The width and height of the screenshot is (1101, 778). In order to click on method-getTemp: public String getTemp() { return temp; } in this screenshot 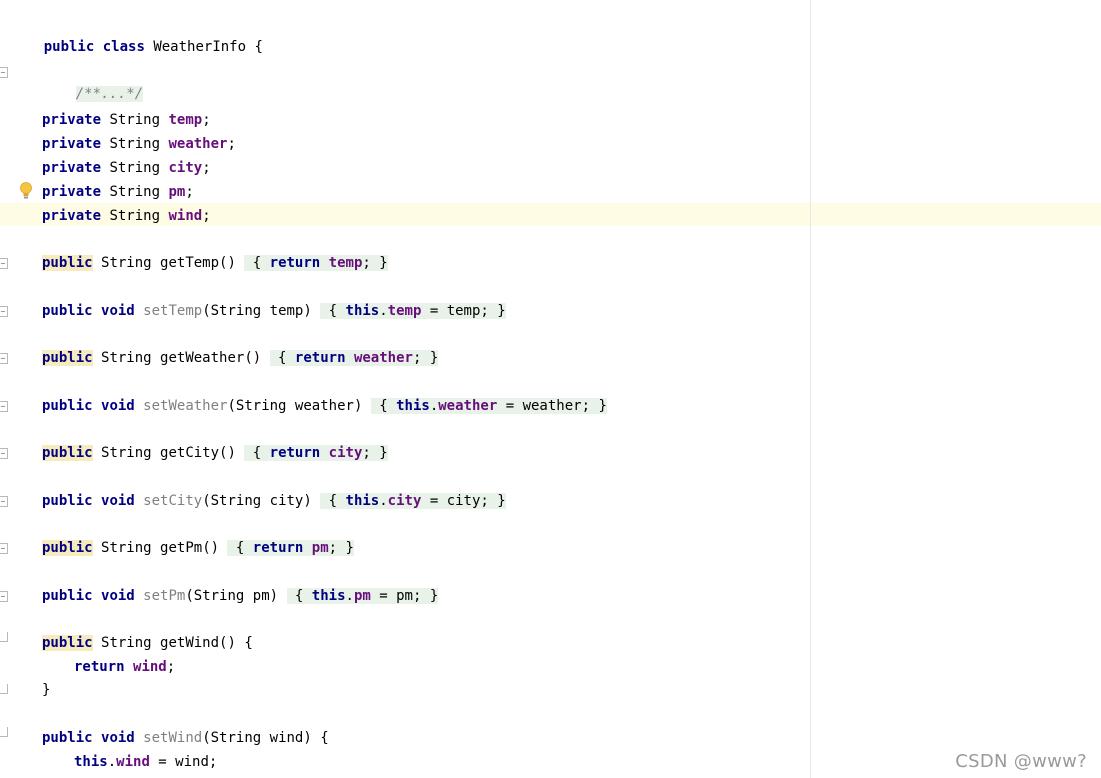, I will do `click(215, 263)`.